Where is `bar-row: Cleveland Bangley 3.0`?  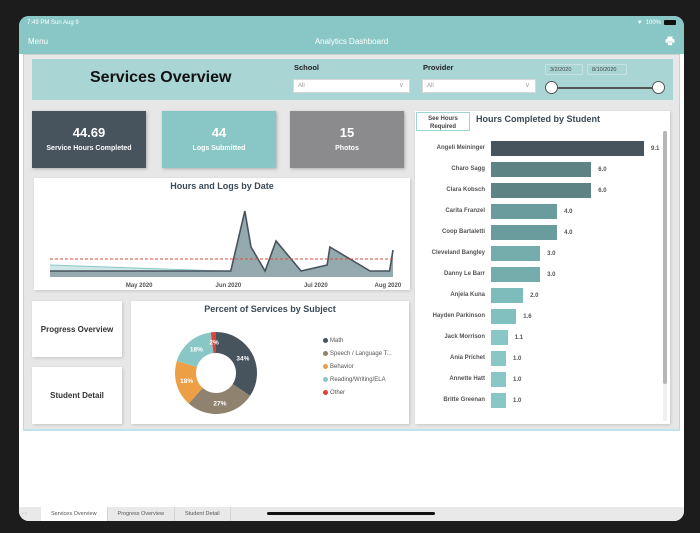 bar-row: Cleveland Bangley 3.0 is located at coordinates (540, 253).